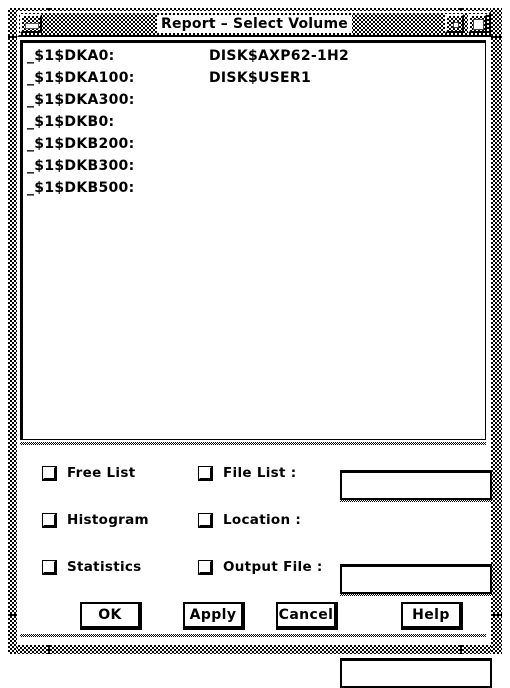  I want to click on title-bar: Report – Select Volume, so click(254, 24).